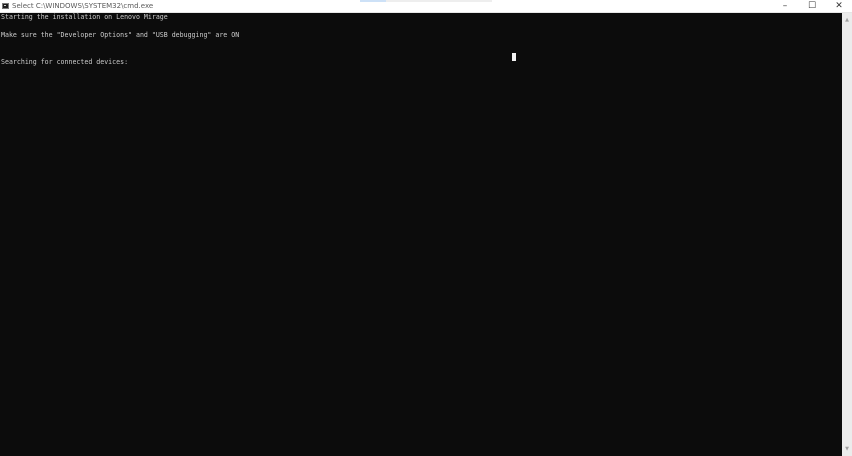 This screenshot has height=456, width=852. Describe the element at coordinates (839, 6) in the screenshot. I see `close-button: ✕` at that location.